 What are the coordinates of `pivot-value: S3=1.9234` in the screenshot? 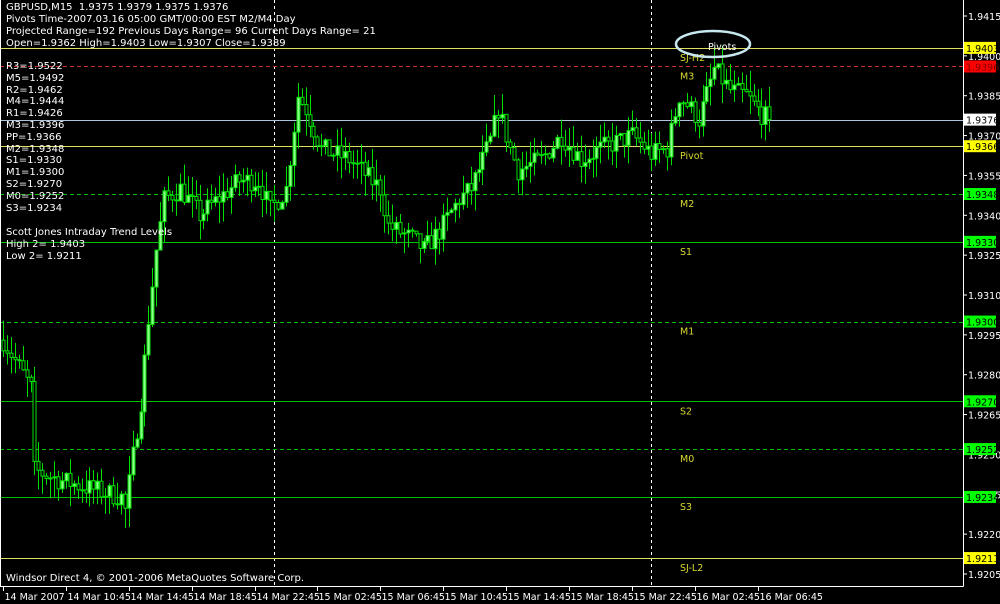 It's located at (34, 208).